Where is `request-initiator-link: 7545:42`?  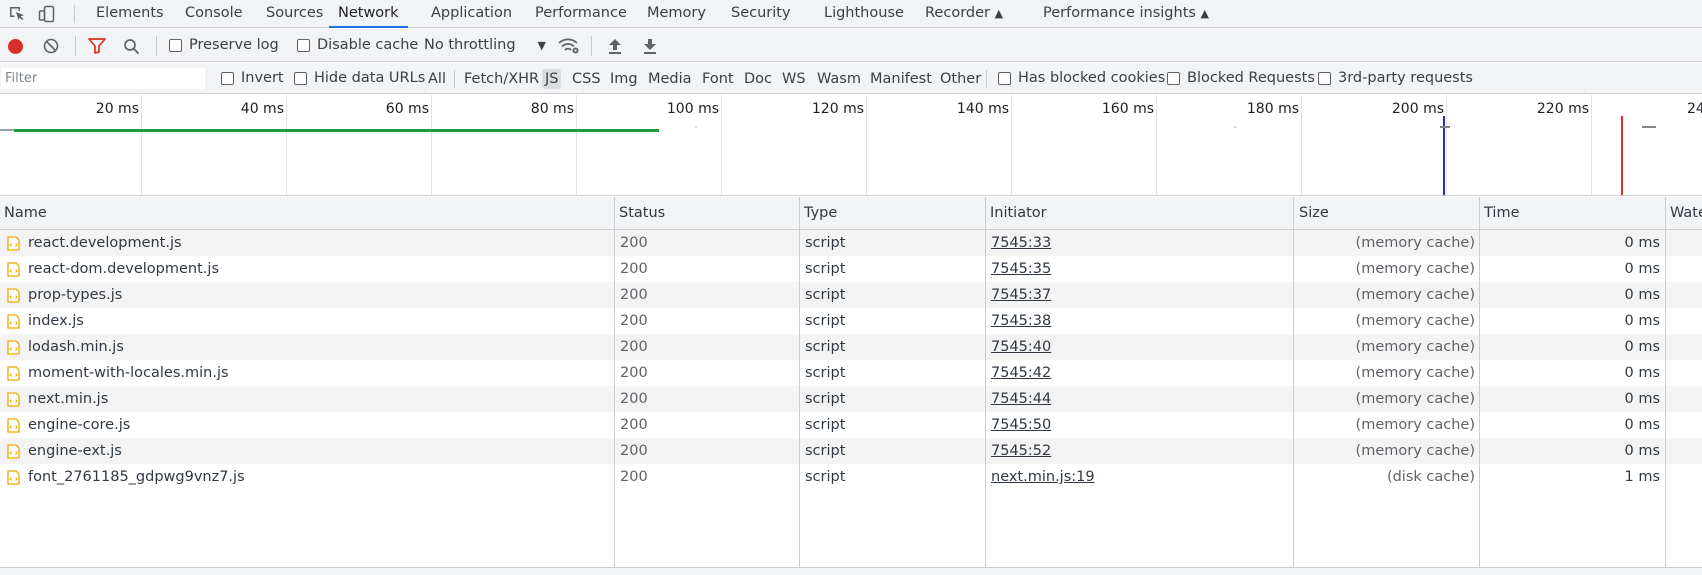 request-initiator-link: 7545:42 is located at coordinates (1141, 373).